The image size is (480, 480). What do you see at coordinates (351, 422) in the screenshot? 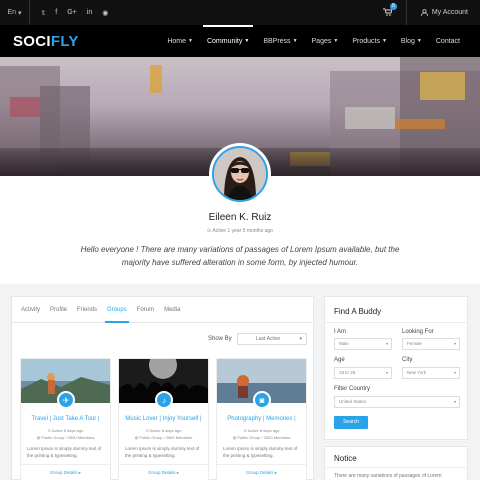
I see `buddy-search-button: Search` at bounding box center [351, 422].